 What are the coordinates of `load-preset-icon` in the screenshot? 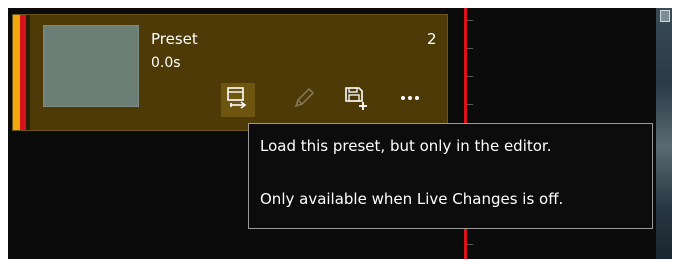 It's located at (238, 100).